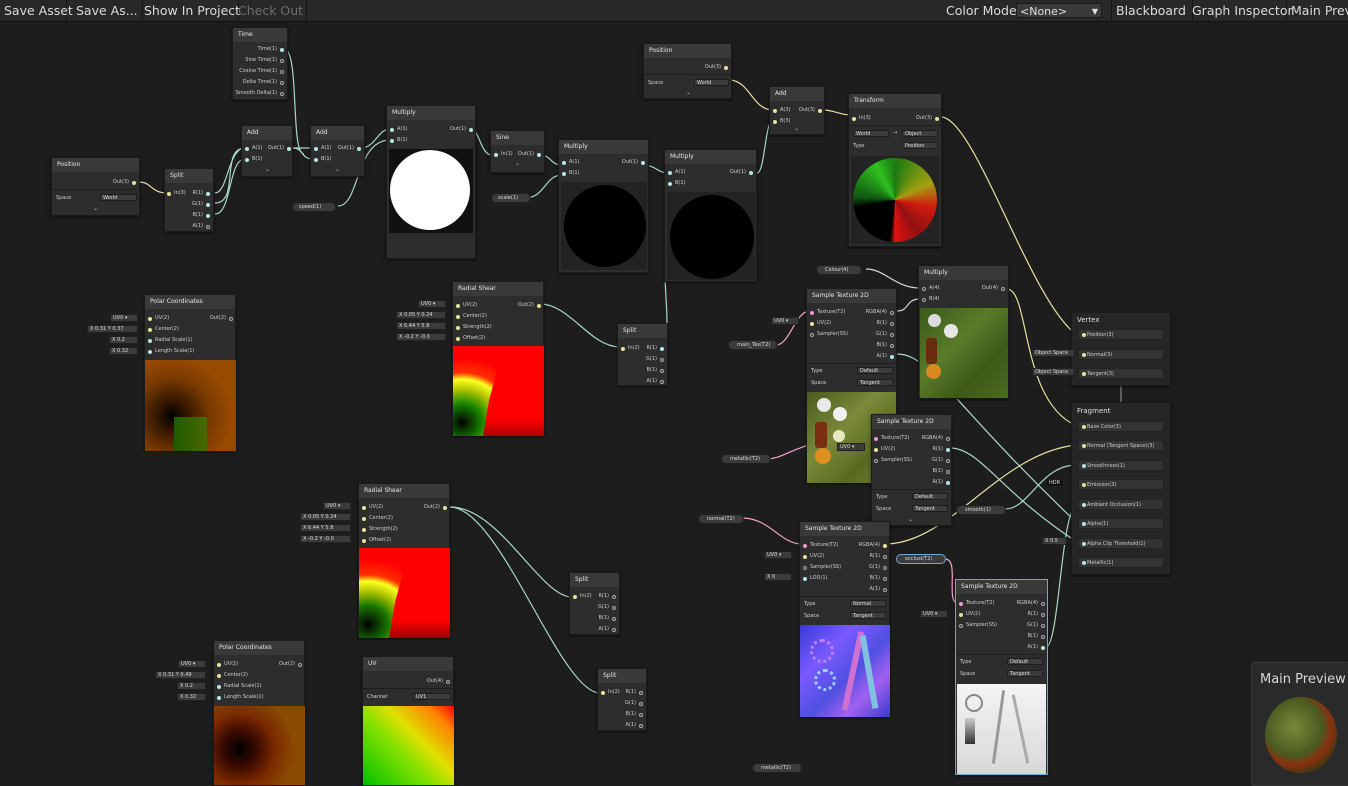  I want to click on colour-property-node: Colour(4), so click(839, 270).